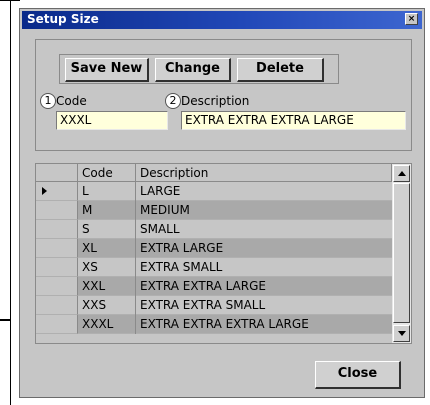 The image size is (430, 405). What do you see at coordinates (107, 286) in the screenshot?
I see `cell-code: XXL` at bounding box center [107, 286].